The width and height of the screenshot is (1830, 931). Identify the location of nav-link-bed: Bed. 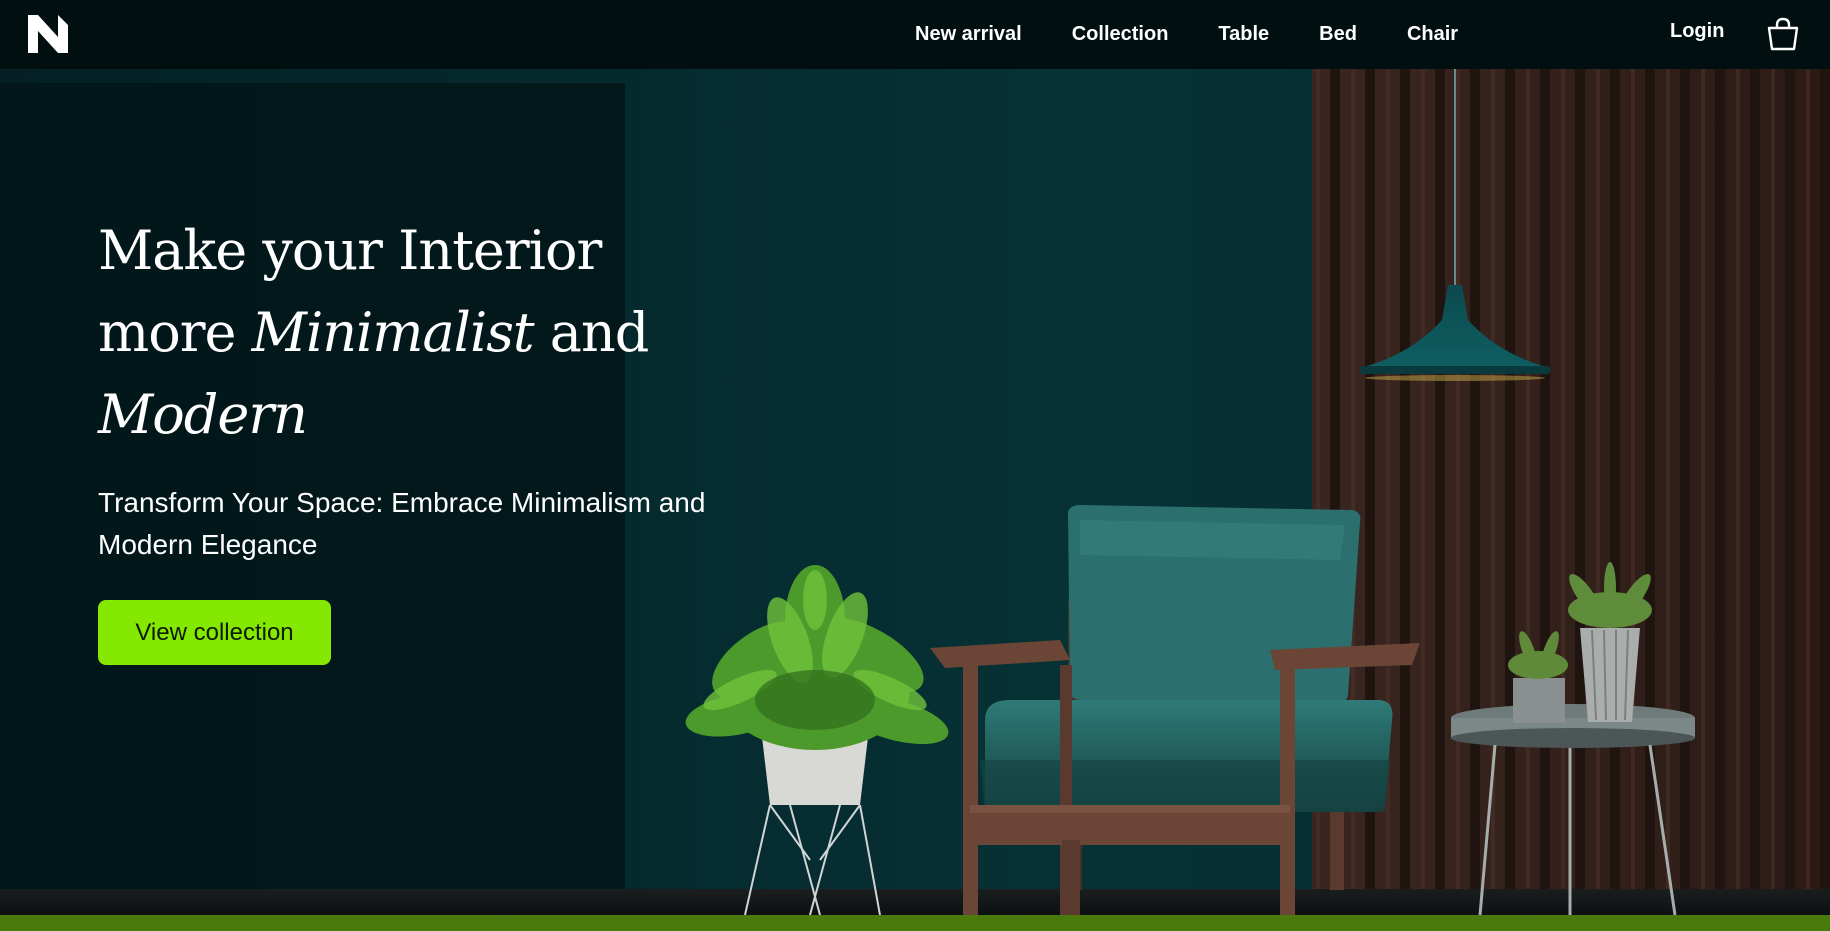
(1338, 34).